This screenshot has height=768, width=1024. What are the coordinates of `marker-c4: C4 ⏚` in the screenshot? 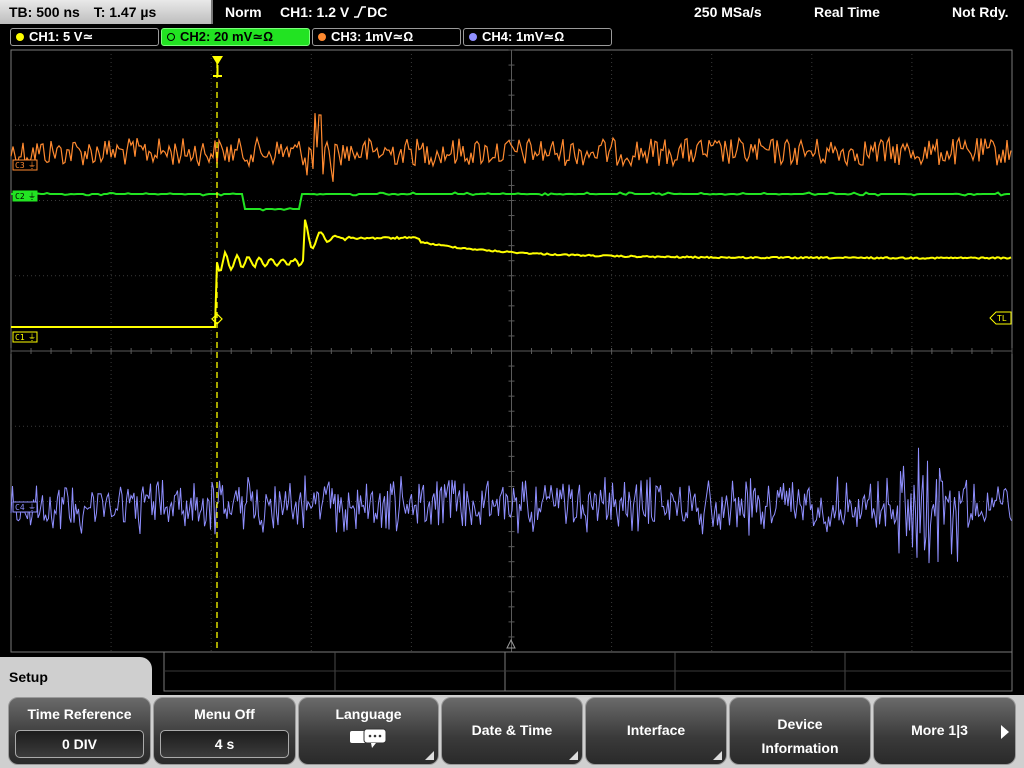 It's located at (25, 507).